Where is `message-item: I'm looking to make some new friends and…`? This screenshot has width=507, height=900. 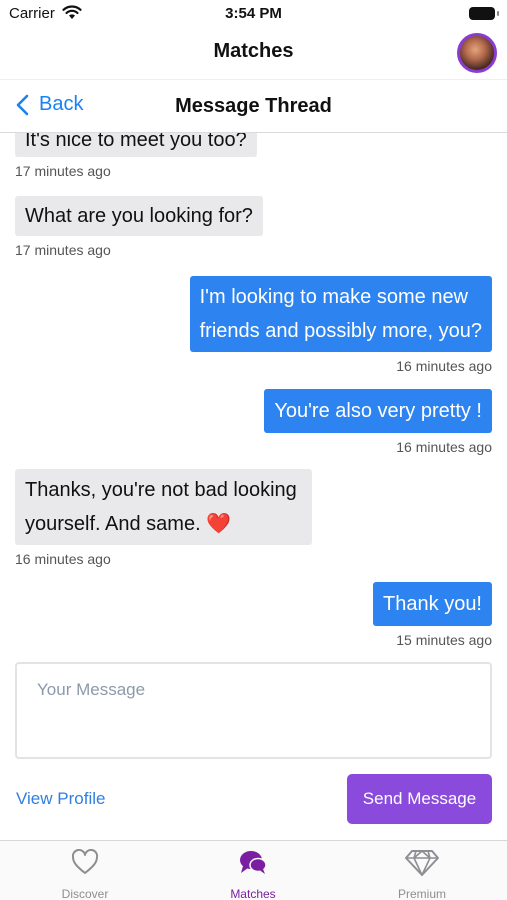 message-item: I'm looking to make some new friends and… is located at coordinates (340, 325).